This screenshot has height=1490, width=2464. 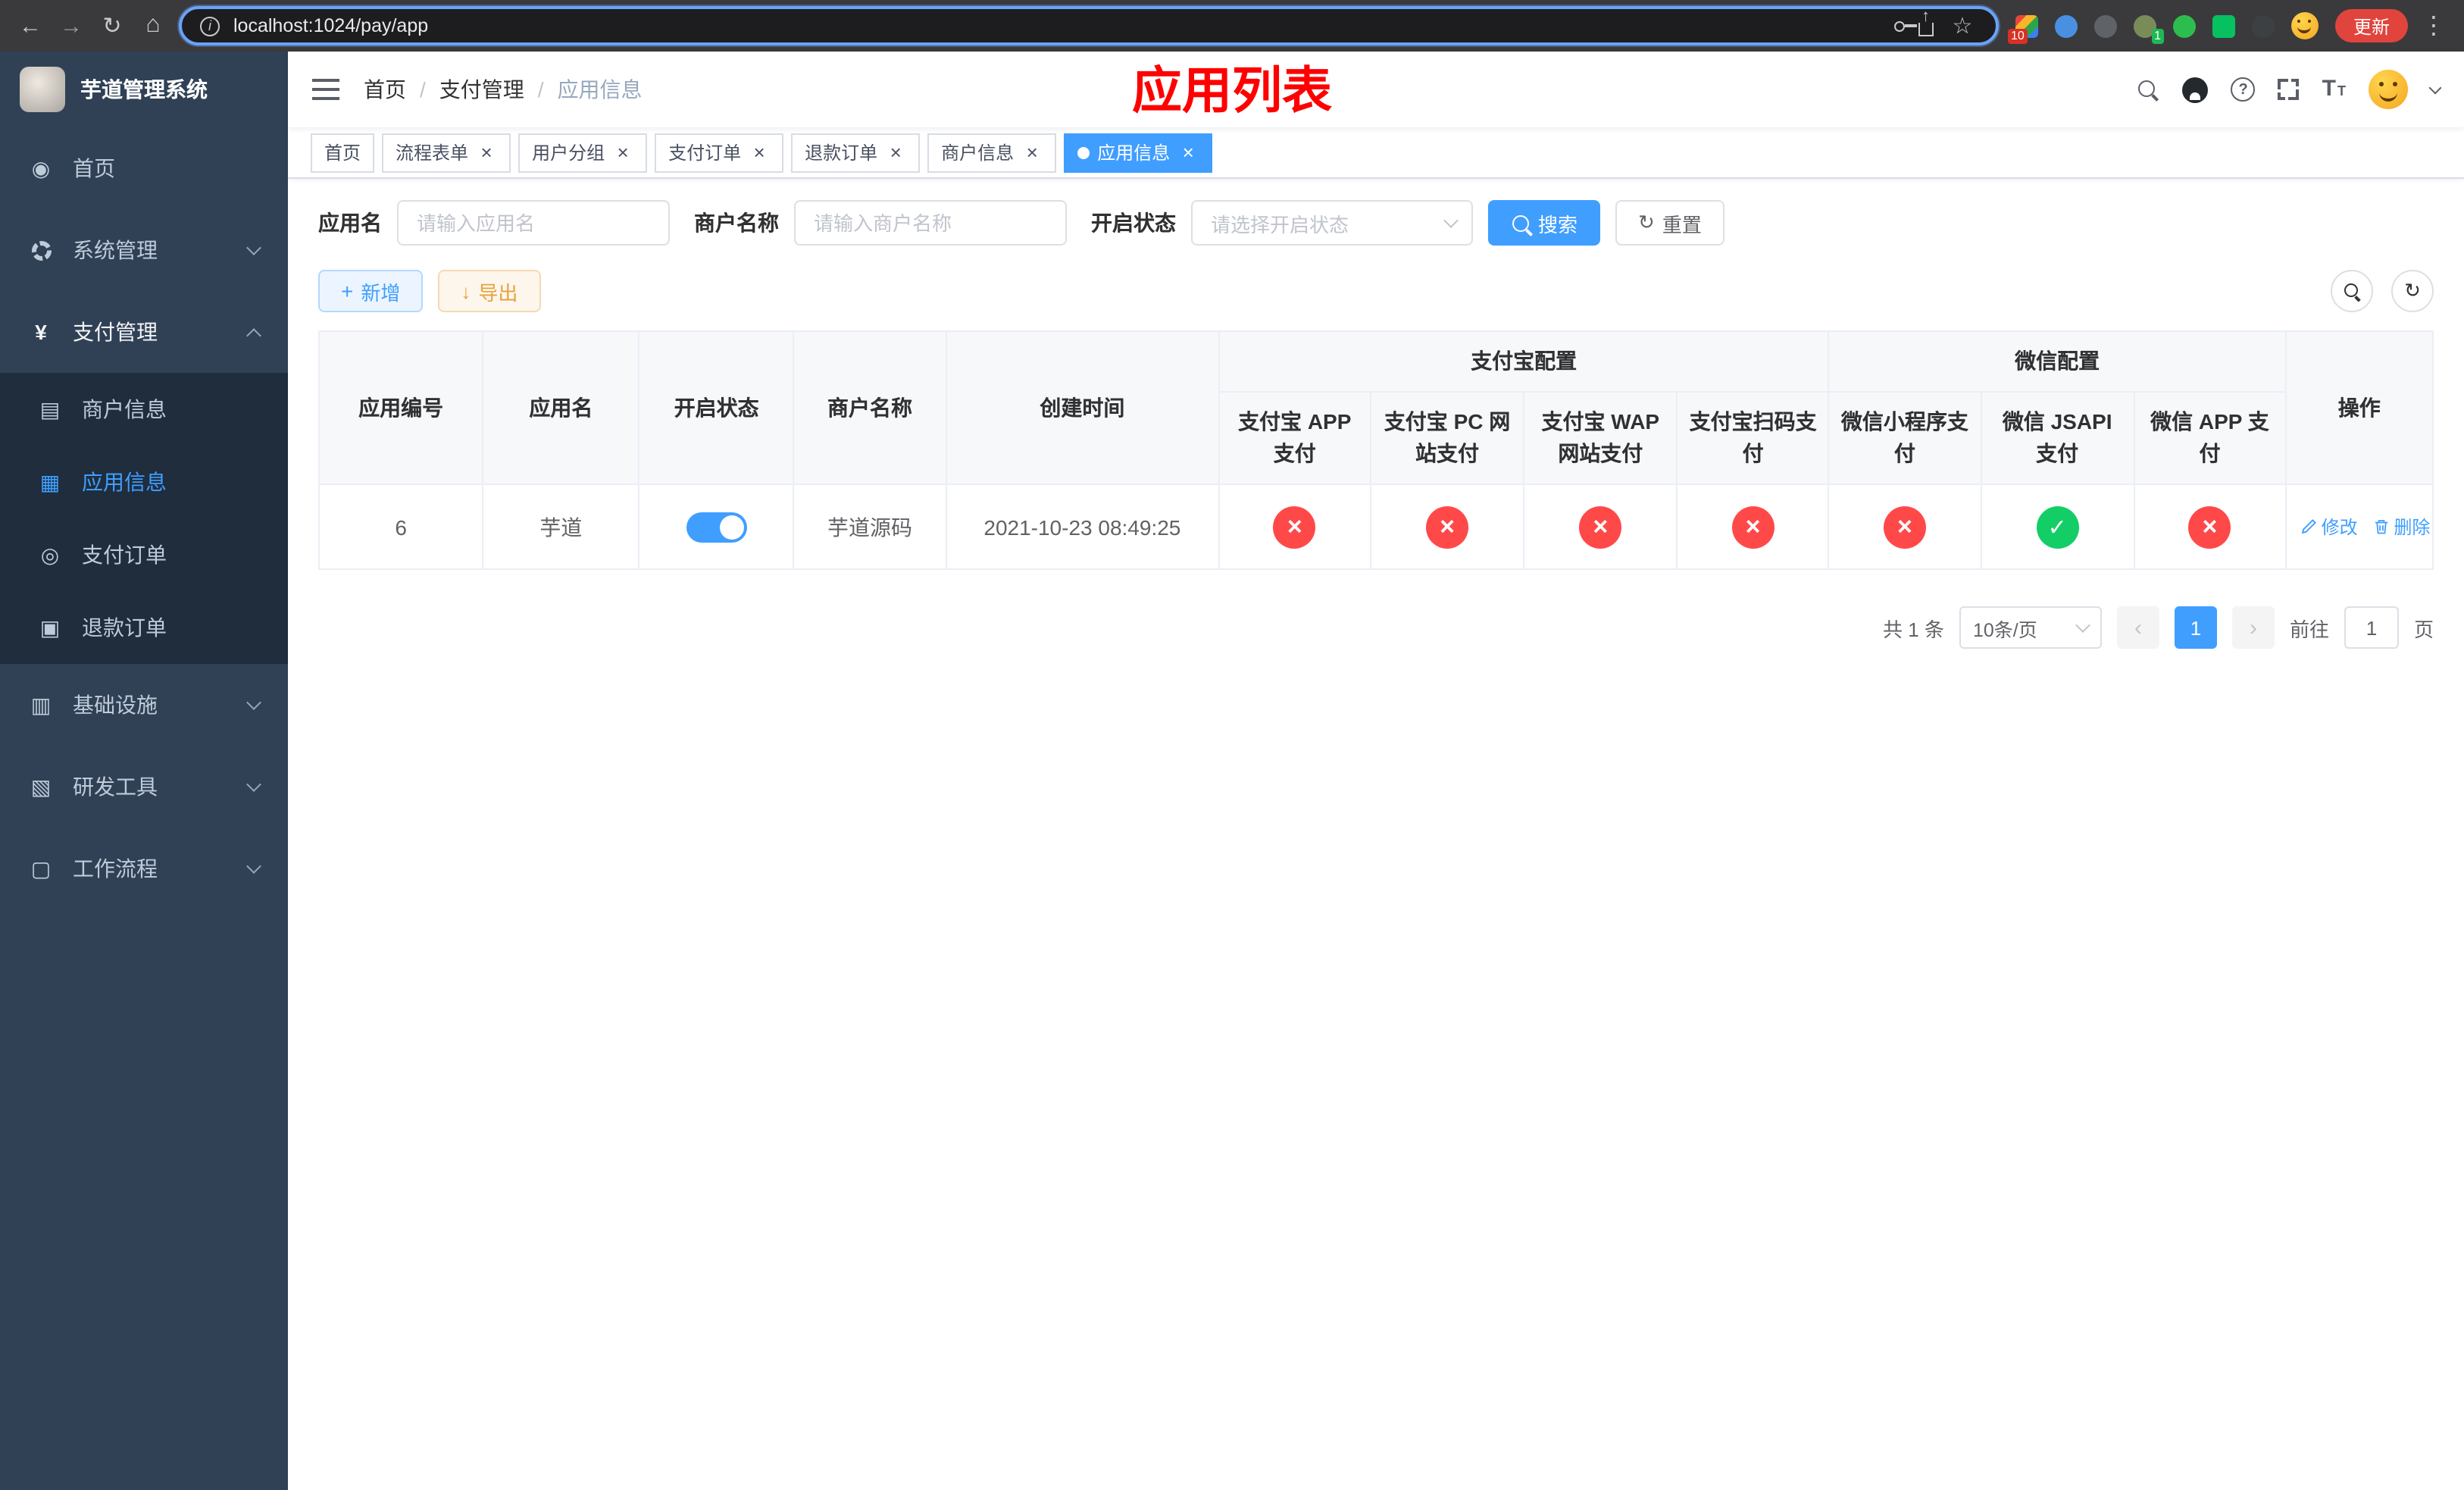 What do you see at coordinates (2412, 527) in the screenshot?
I see `delete-label: 删除` at bounding box center [2412, 527].